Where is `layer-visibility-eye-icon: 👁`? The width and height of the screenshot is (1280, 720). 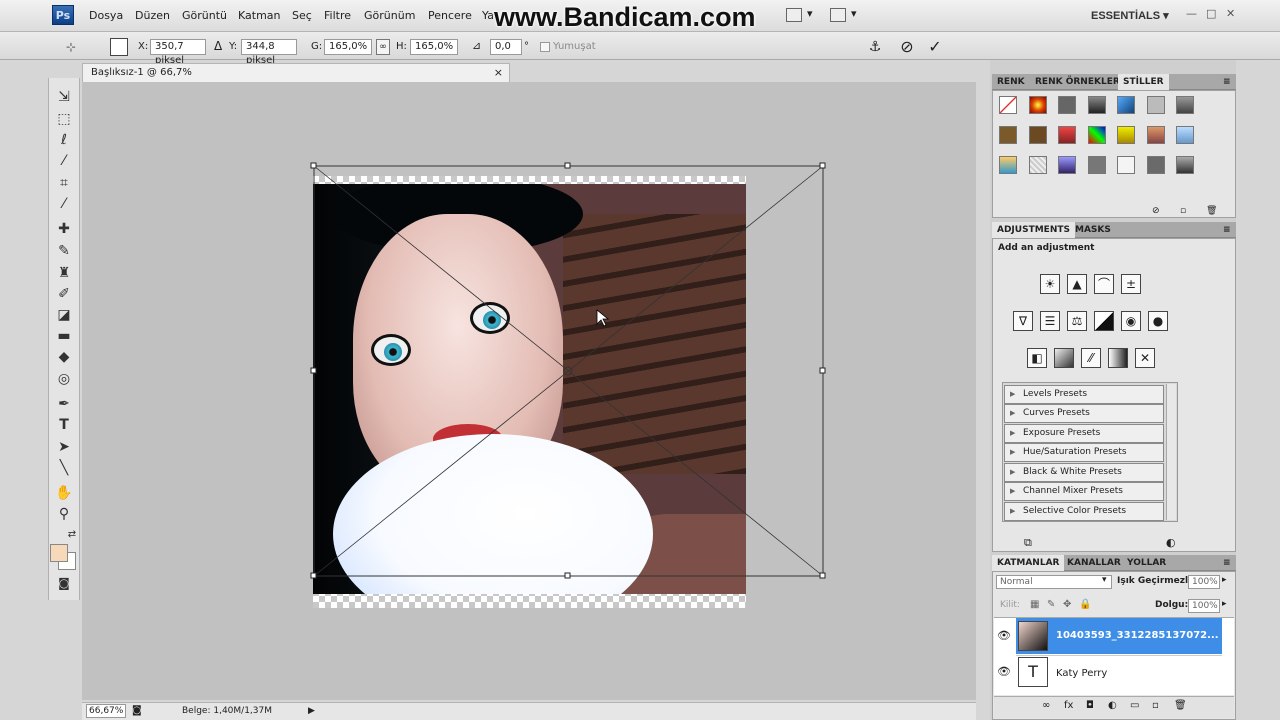 layer-visibility-eye-icon: 👁 is located at coordinates (1004, 635).